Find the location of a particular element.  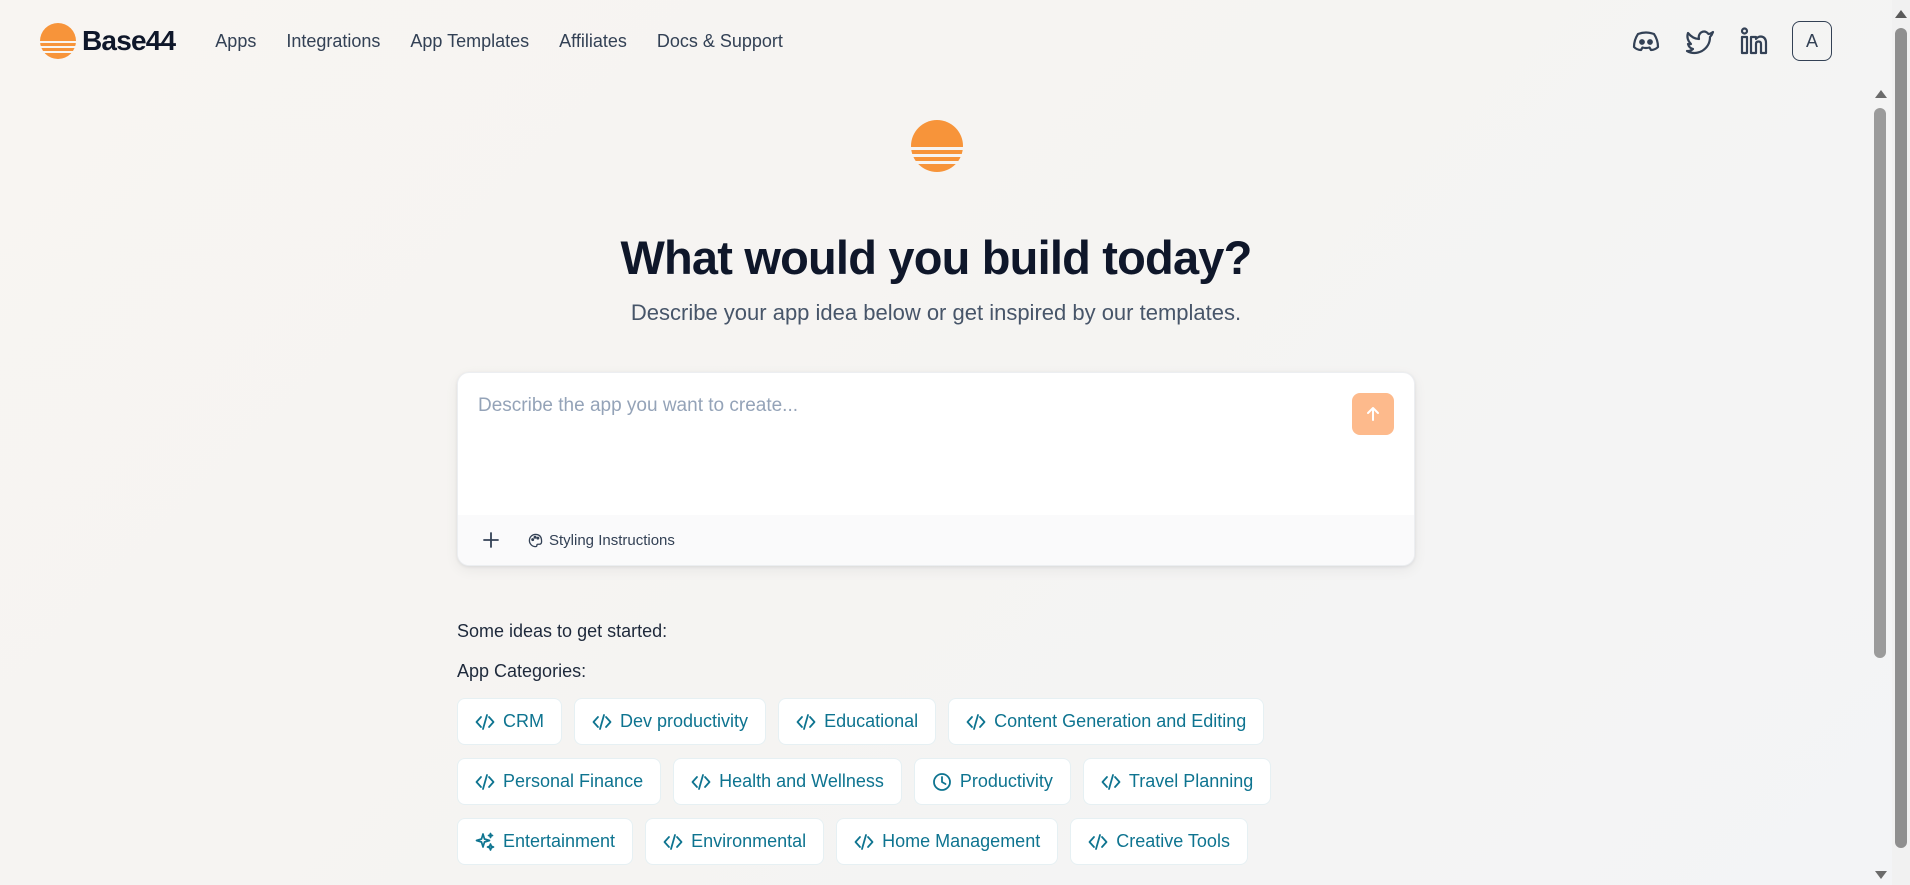

prompt-box: Styling Instructions is located at coordinates (936, 469).